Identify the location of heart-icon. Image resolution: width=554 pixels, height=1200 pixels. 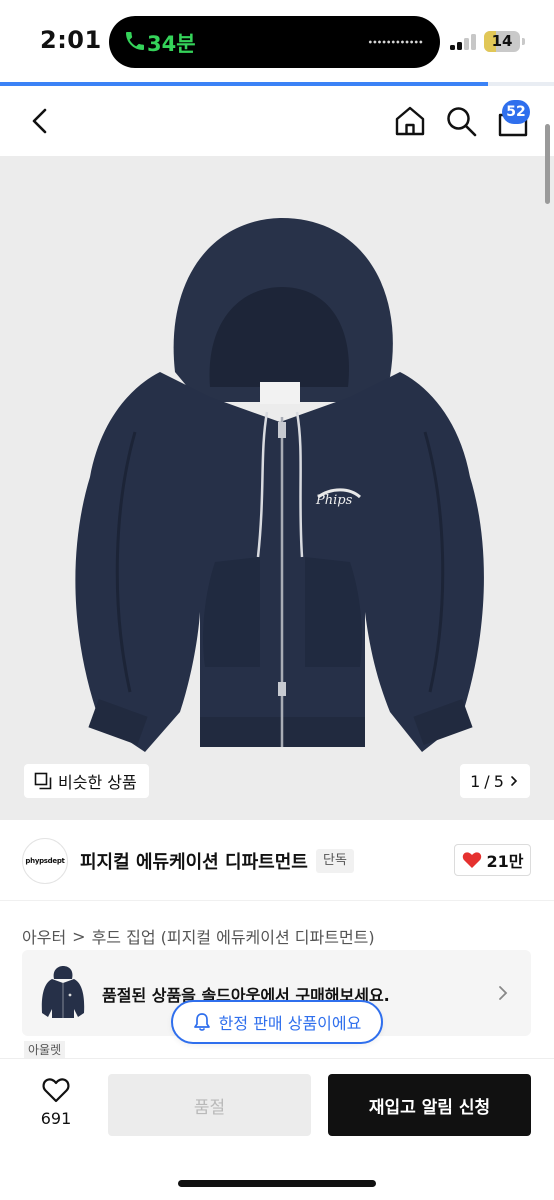
(471, 860).